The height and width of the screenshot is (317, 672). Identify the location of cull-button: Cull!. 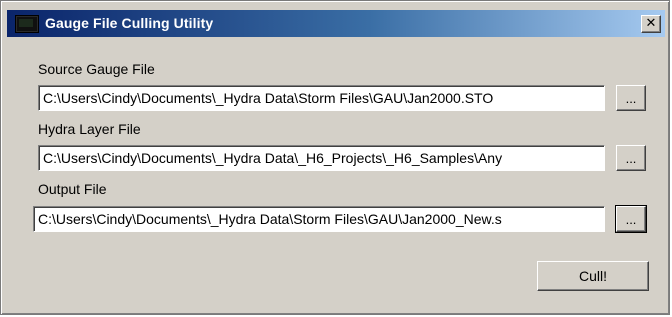
(593, 276).